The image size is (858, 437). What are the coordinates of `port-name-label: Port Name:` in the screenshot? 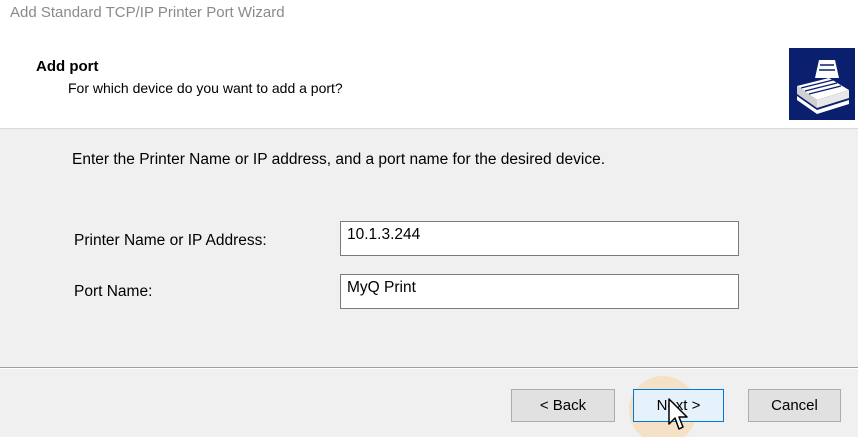 It's located at (113, 291).